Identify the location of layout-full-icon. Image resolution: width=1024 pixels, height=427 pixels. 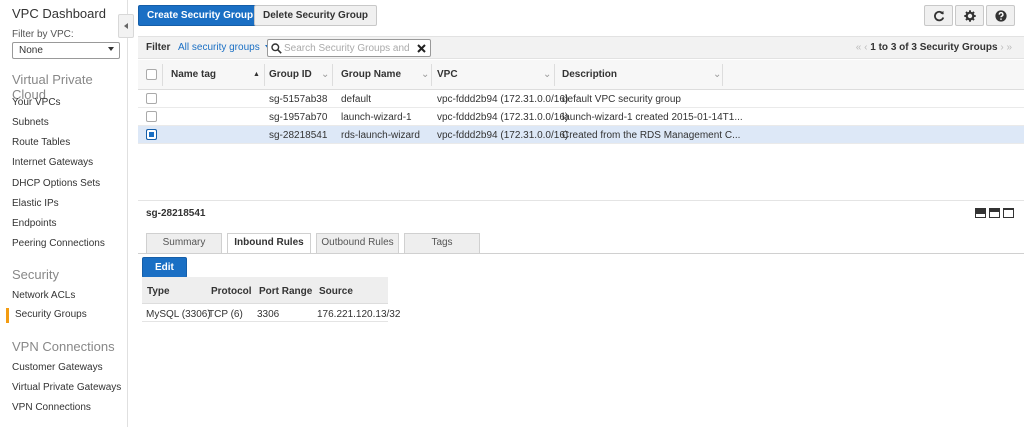
(1008, 213).